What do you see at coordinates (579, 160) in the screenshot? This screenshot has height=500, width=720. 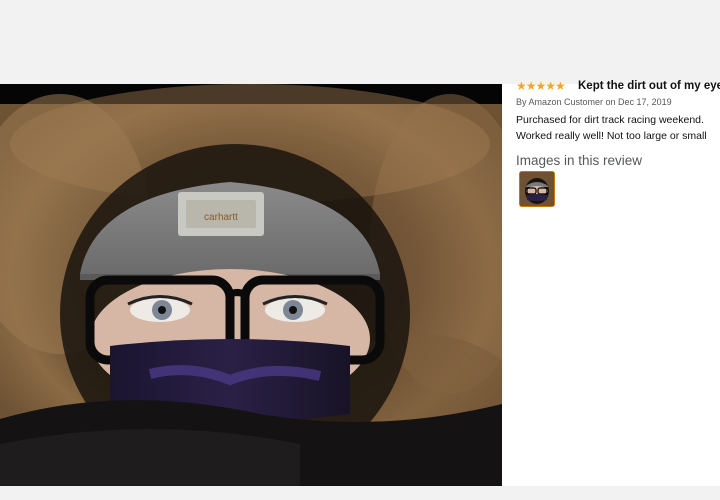 I see `images-in-review-heading: Images in this review` at bounding box center [579, 160].